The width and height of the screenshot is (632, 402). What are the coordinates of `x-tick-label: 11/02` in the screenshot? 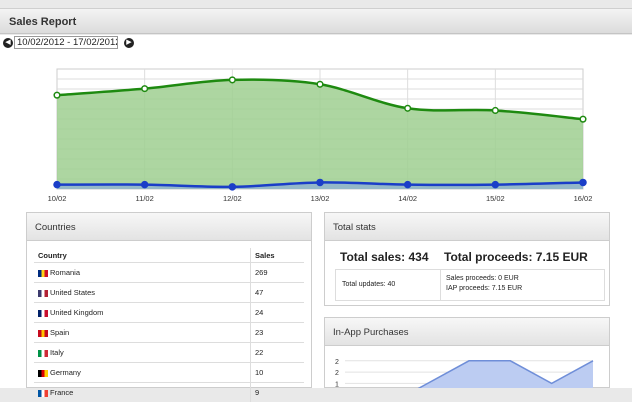 It's located at (145, 198).